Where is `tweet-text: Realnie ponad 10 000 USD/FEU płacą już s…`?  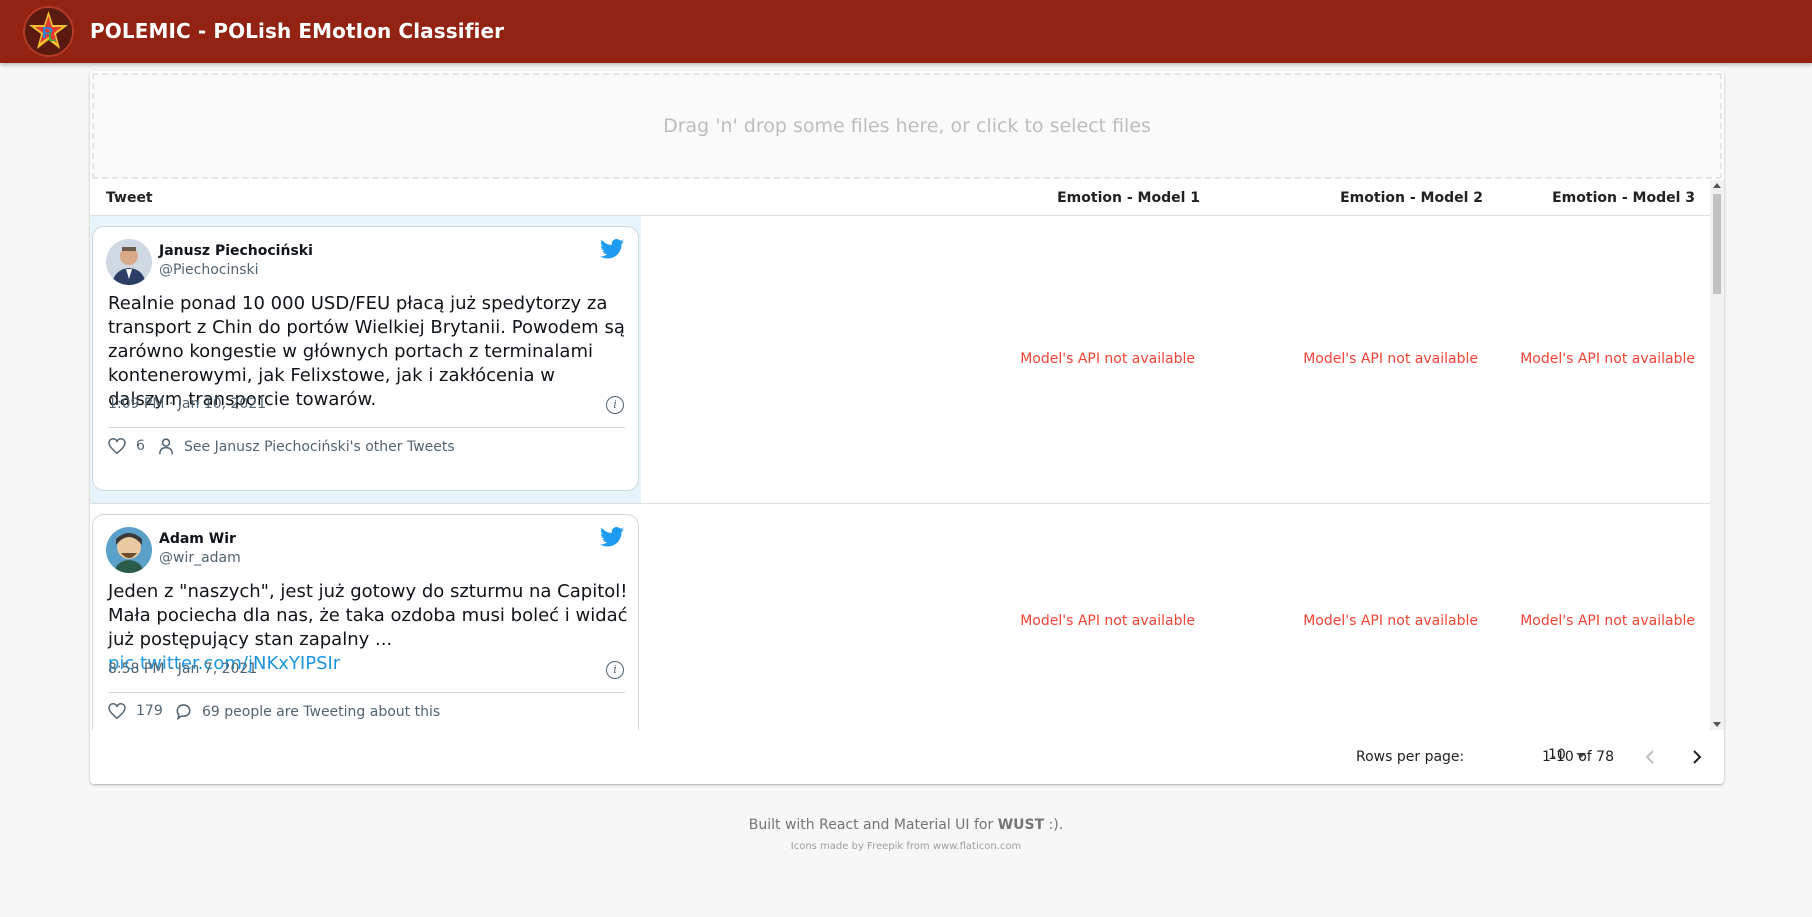 tweet-text: Realnie ponad 10 000 USD/FEU płacą już s… is located at coordinates (368, 352).